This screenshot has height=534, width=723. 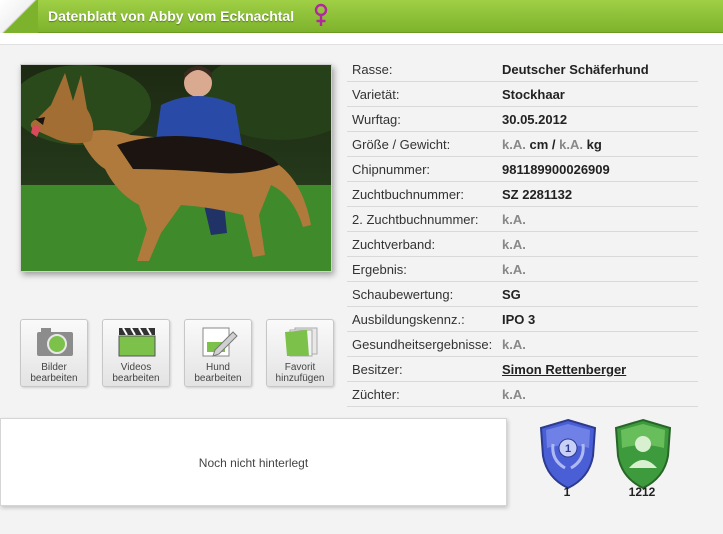 What do you see at coordinates (376, 119) in the screenshot?
I see `wurftag-label: Wurftag:` at bounding box center [376, 119].